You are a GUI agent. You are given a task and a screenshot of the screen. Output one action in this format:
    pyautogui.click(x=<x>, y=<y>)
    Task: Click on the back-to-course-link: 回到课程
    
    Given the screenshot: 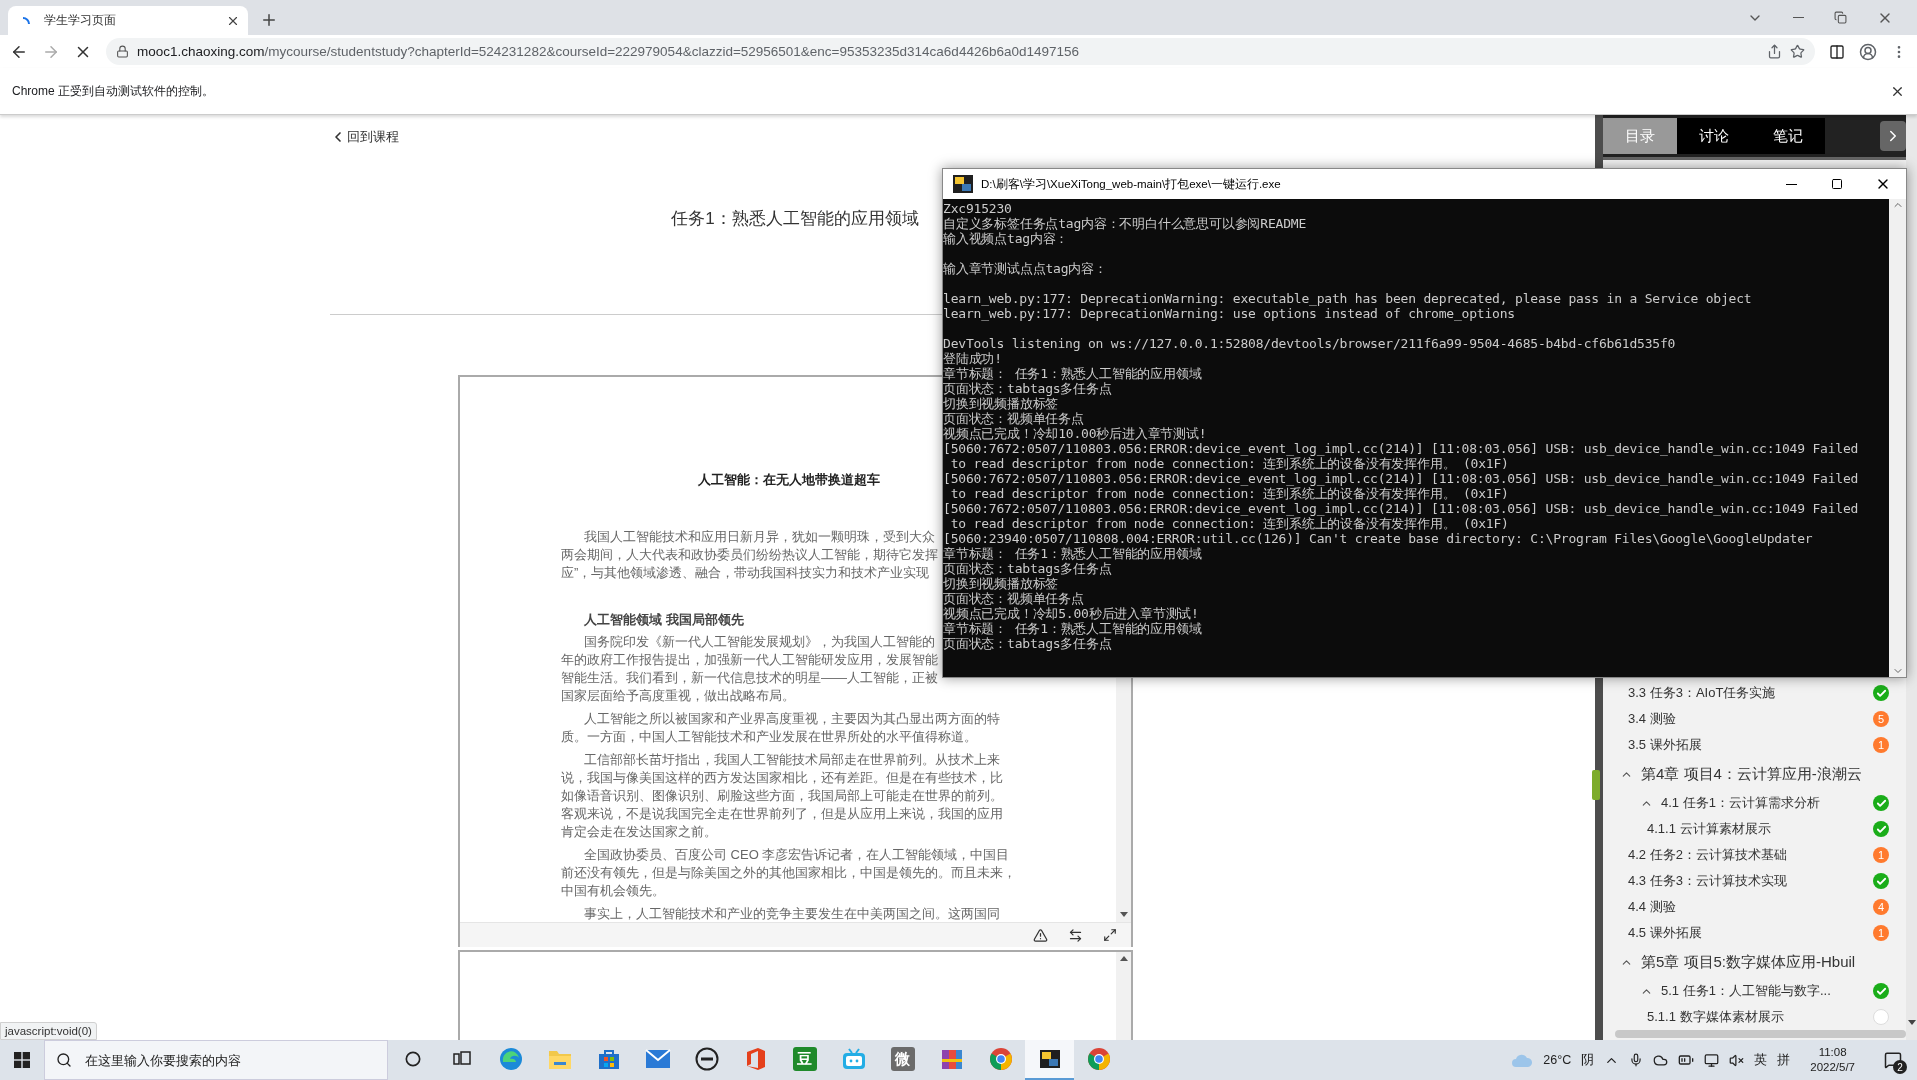 What is the action you would take?
    pyautogui.click(x=364, y=137)
    